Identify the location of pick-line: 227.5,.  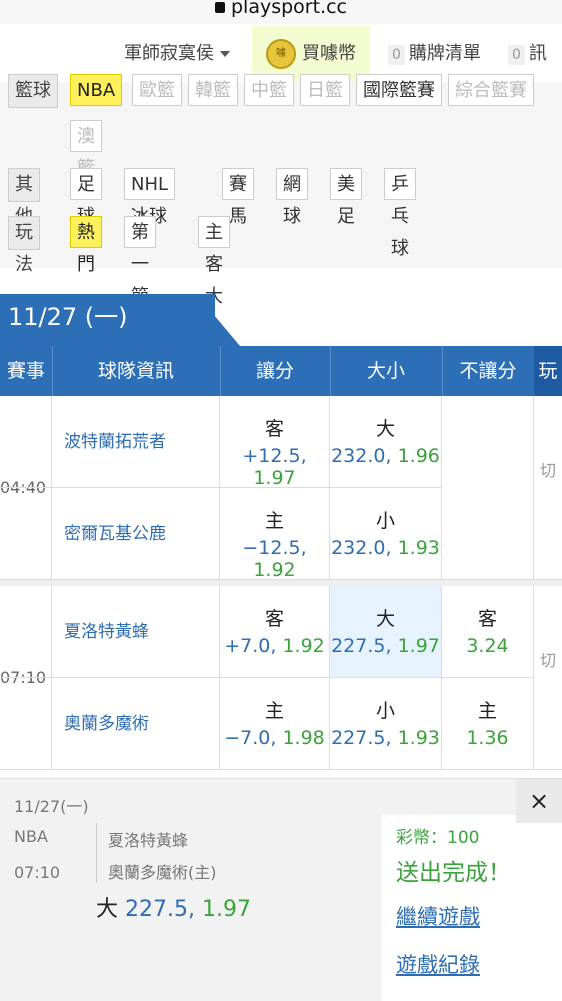
(160, 909).